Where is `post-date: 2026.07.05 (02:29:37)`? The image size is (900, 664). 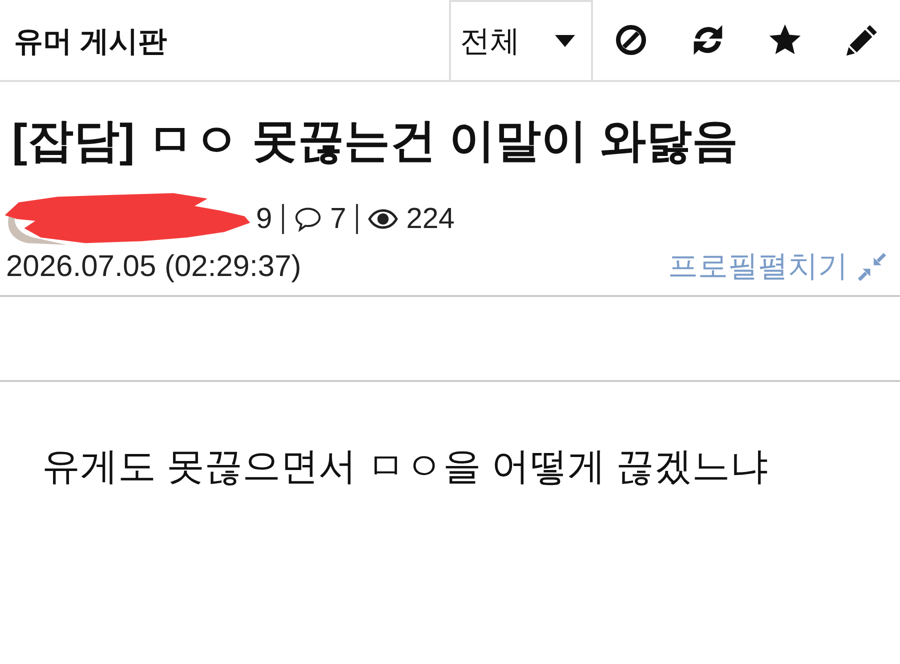
post-date: 2026.07.05 (02:29:37) is located at coordinates (154, 267).